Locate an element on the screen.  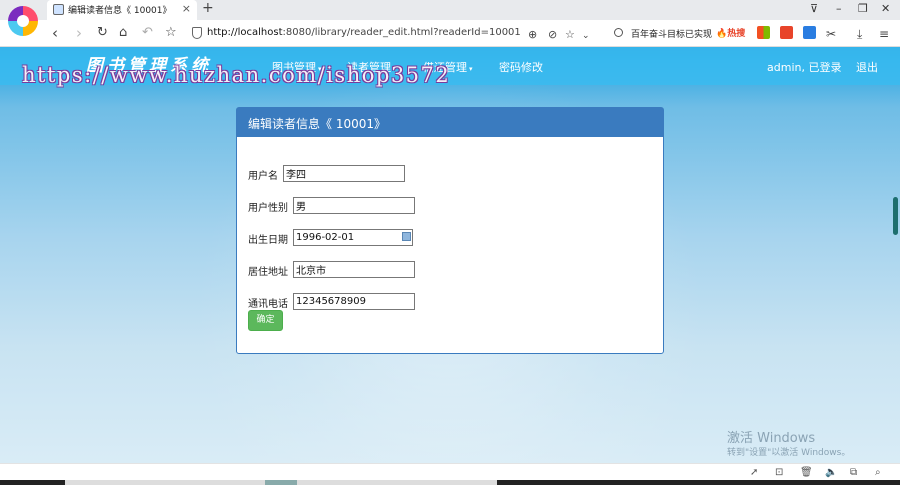
reload-icon: ↻ is located at coordinates (102, 33).